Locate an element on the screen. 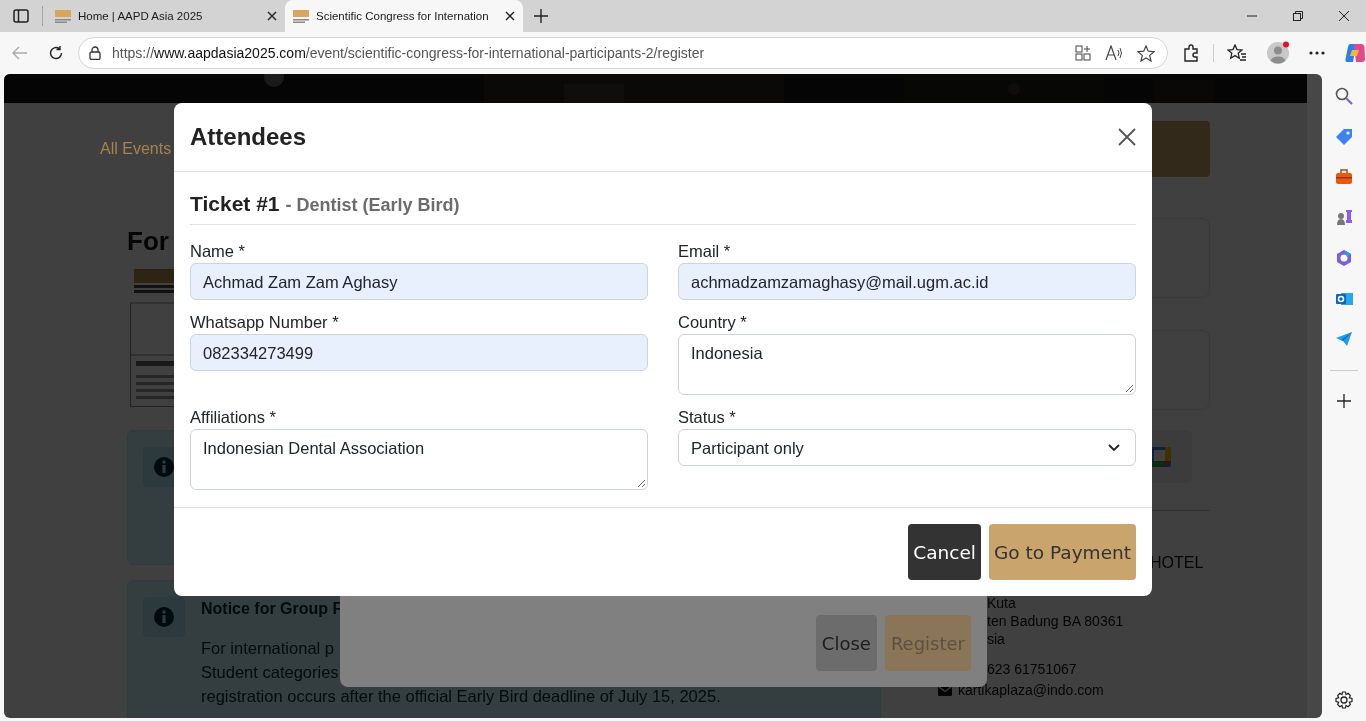 This screenshot has height=721, width=1366. copilot-icon is located at coordinates (1355, 53).